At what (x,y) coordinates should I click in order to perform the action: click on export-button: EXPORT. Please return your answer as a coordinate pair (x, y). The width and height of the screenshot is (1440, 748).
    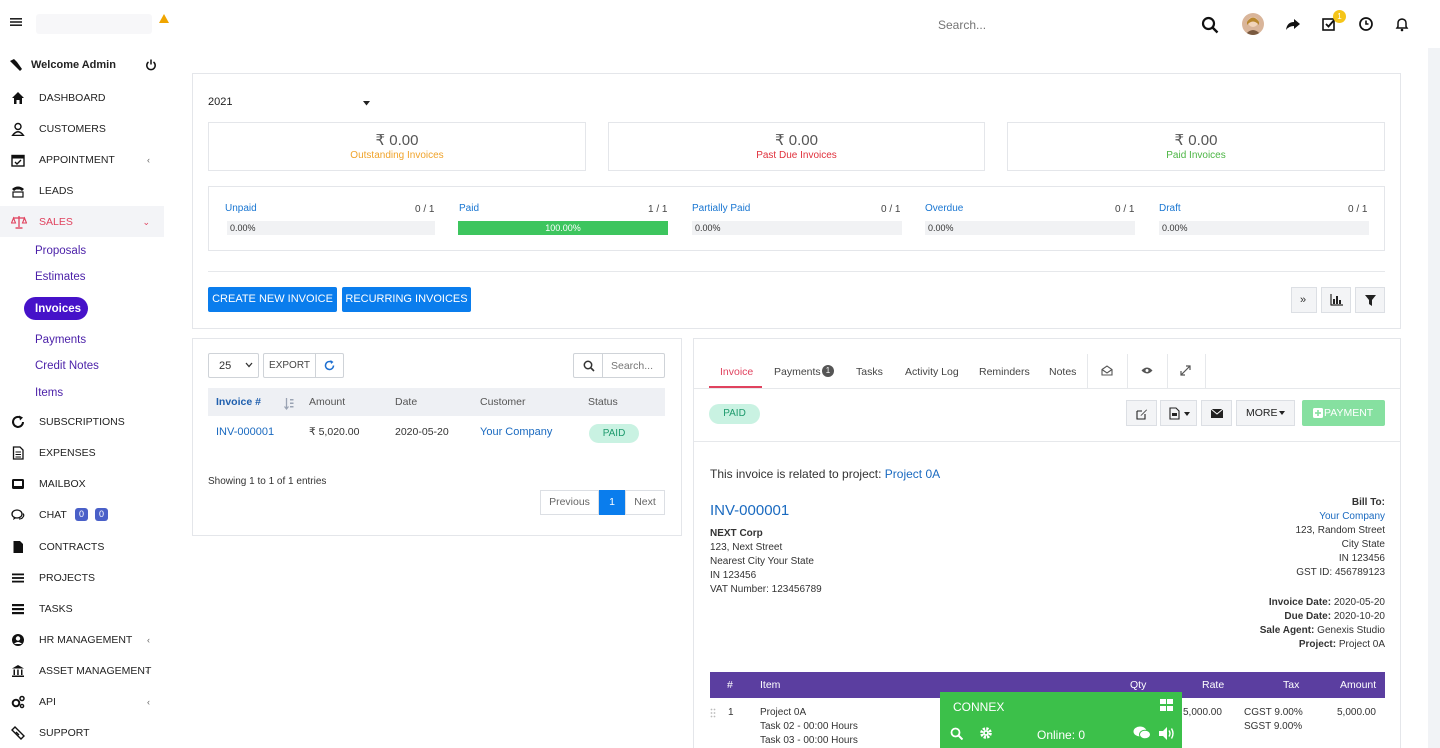
    Looking at the image, I should click on (289, 365).